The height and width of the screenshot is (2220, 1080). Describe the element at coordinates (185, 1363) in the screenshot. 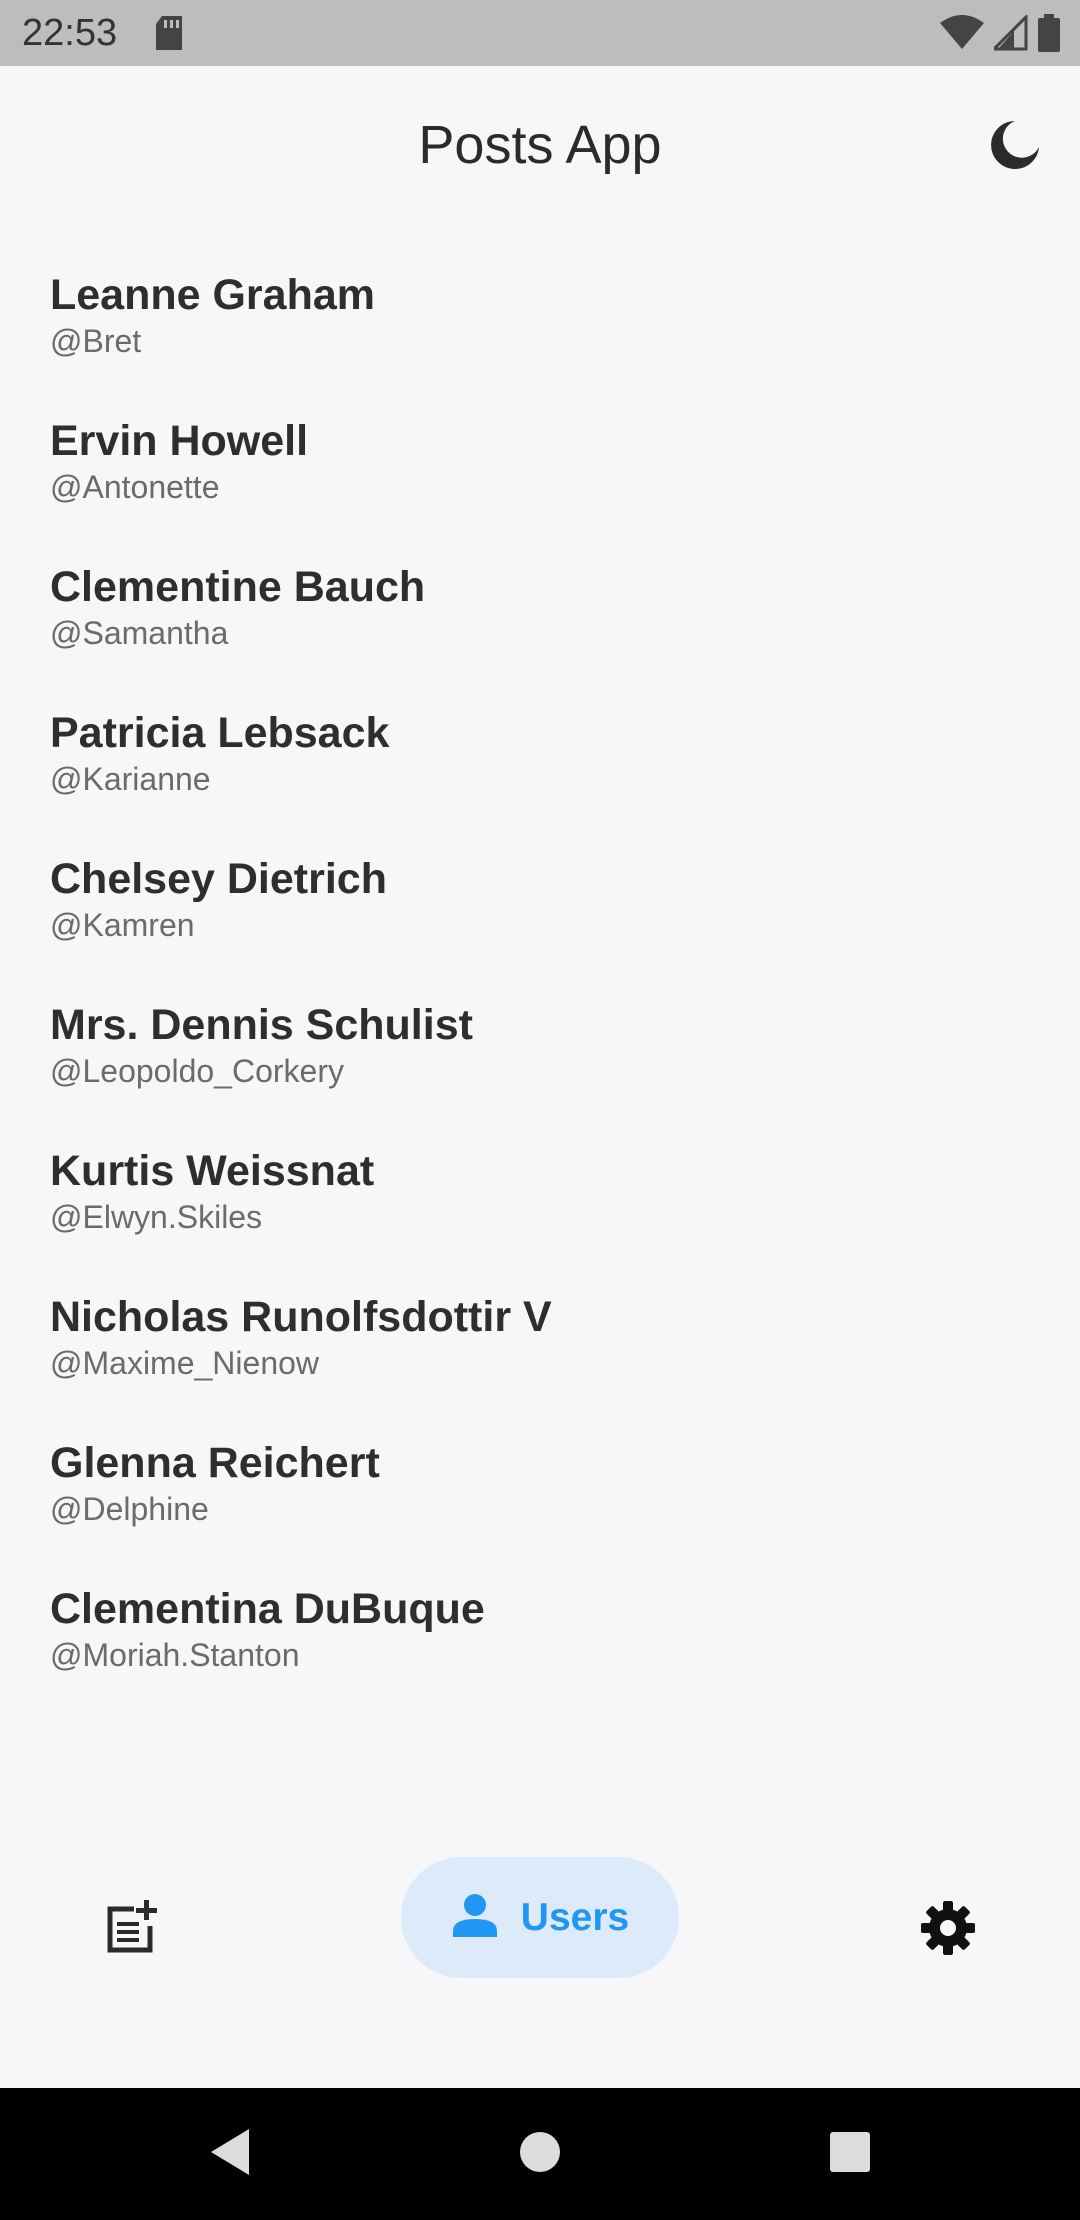

I see `user-handle: @Maxime_Nienow` at that location.